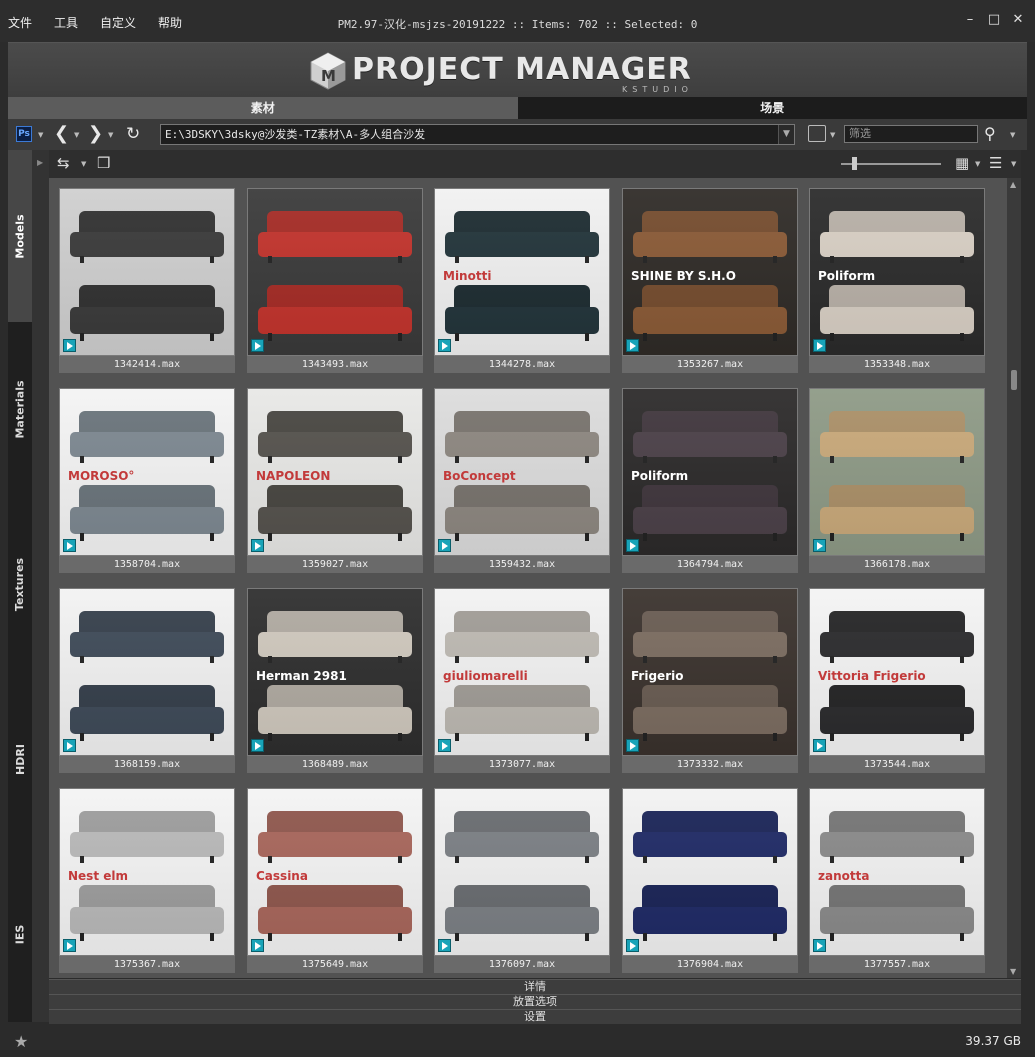 This screenshot has width=1035, height=1057. I want to click on side-tab-label: Models, so click(20, 236).